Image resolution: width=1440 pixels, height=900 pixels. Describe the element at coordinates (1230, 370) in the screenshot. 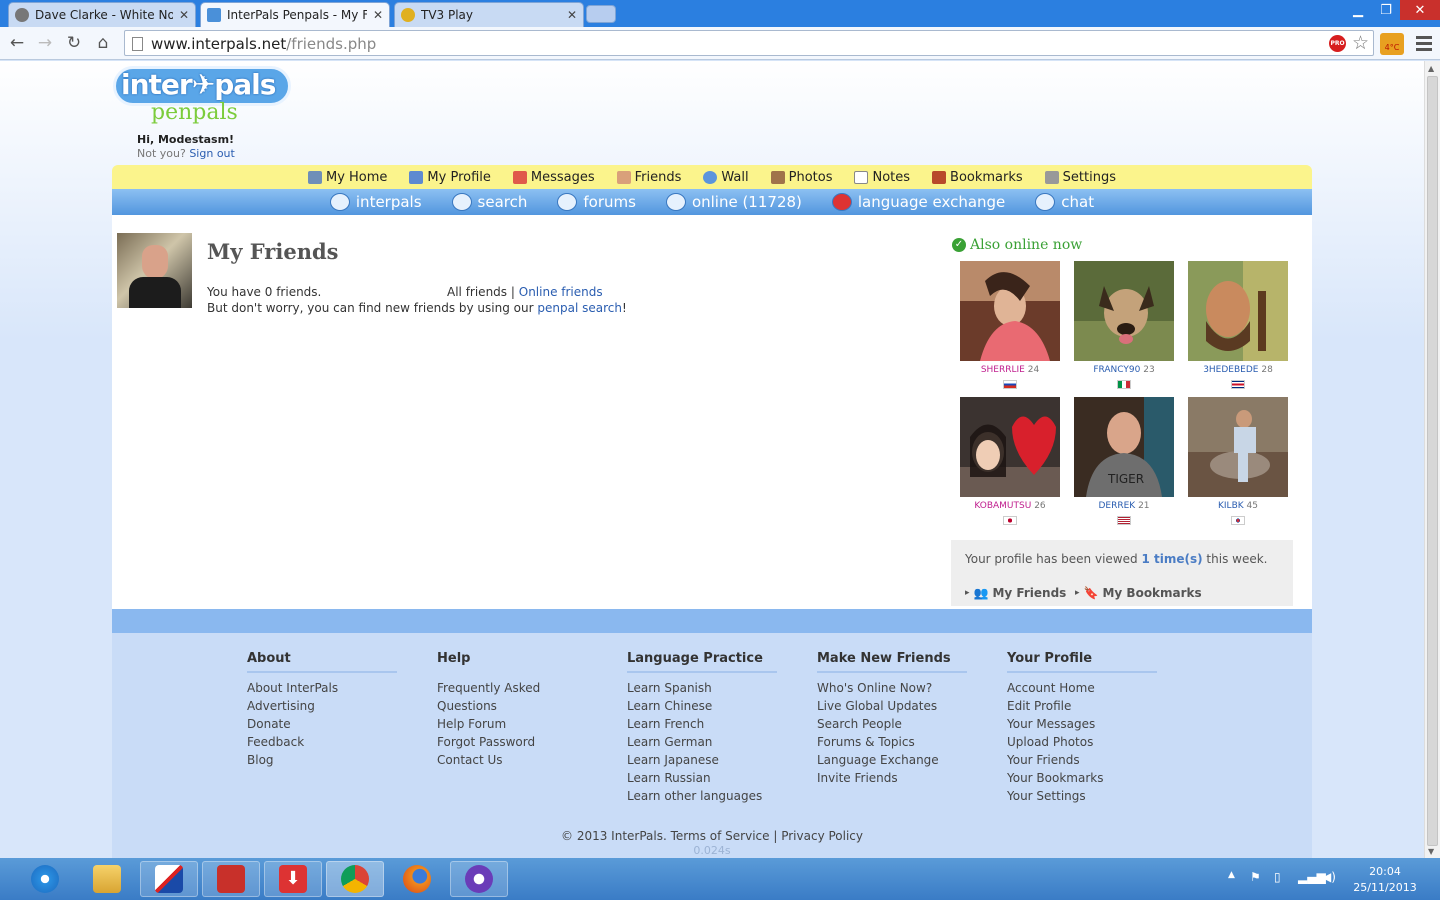

I see `user-name: 3HEDEBEDE` at that location.